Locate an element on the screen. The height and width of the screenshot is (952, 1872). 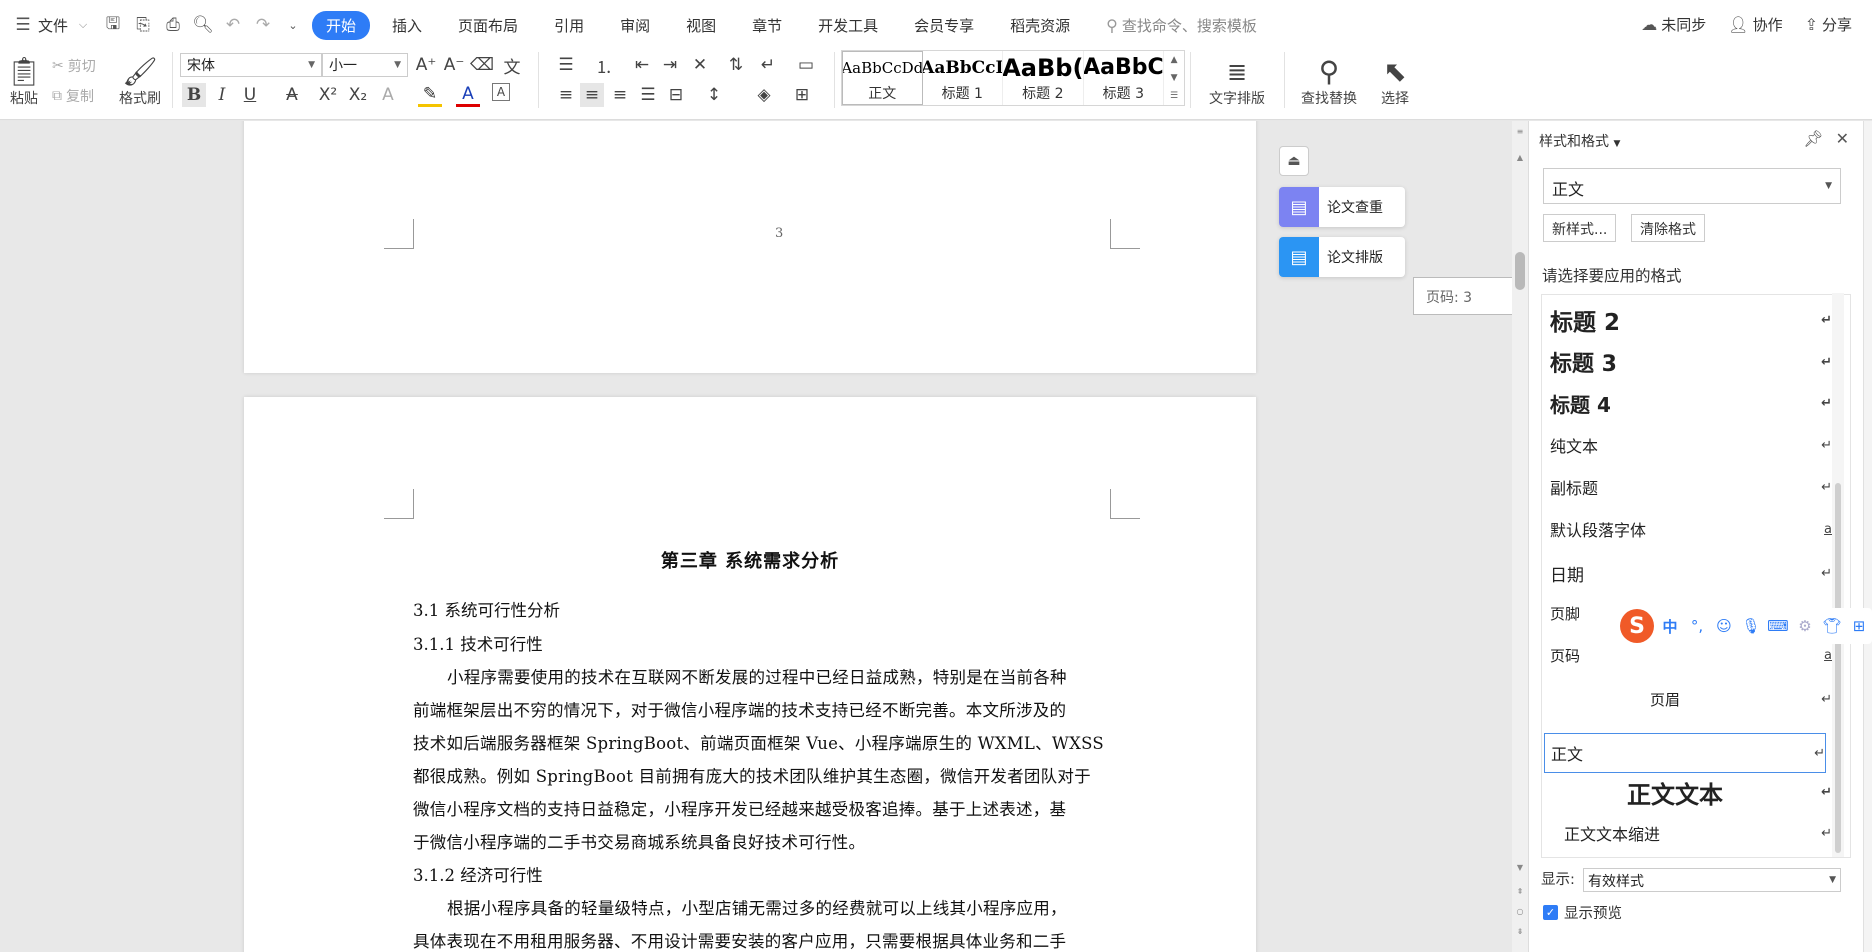
keyboard-icon: ⌨ is located at coordinates (1778, 626).